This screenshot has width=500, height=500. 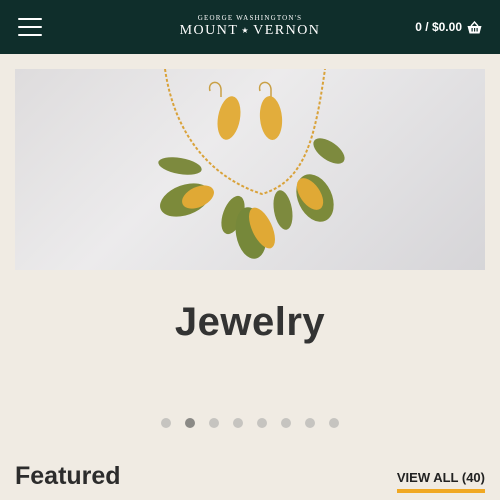 What do you see at coordinates (438, 27) in the screenshot?
I see `cart-total: 0 / $0.00` at bounding box center [438, 27].